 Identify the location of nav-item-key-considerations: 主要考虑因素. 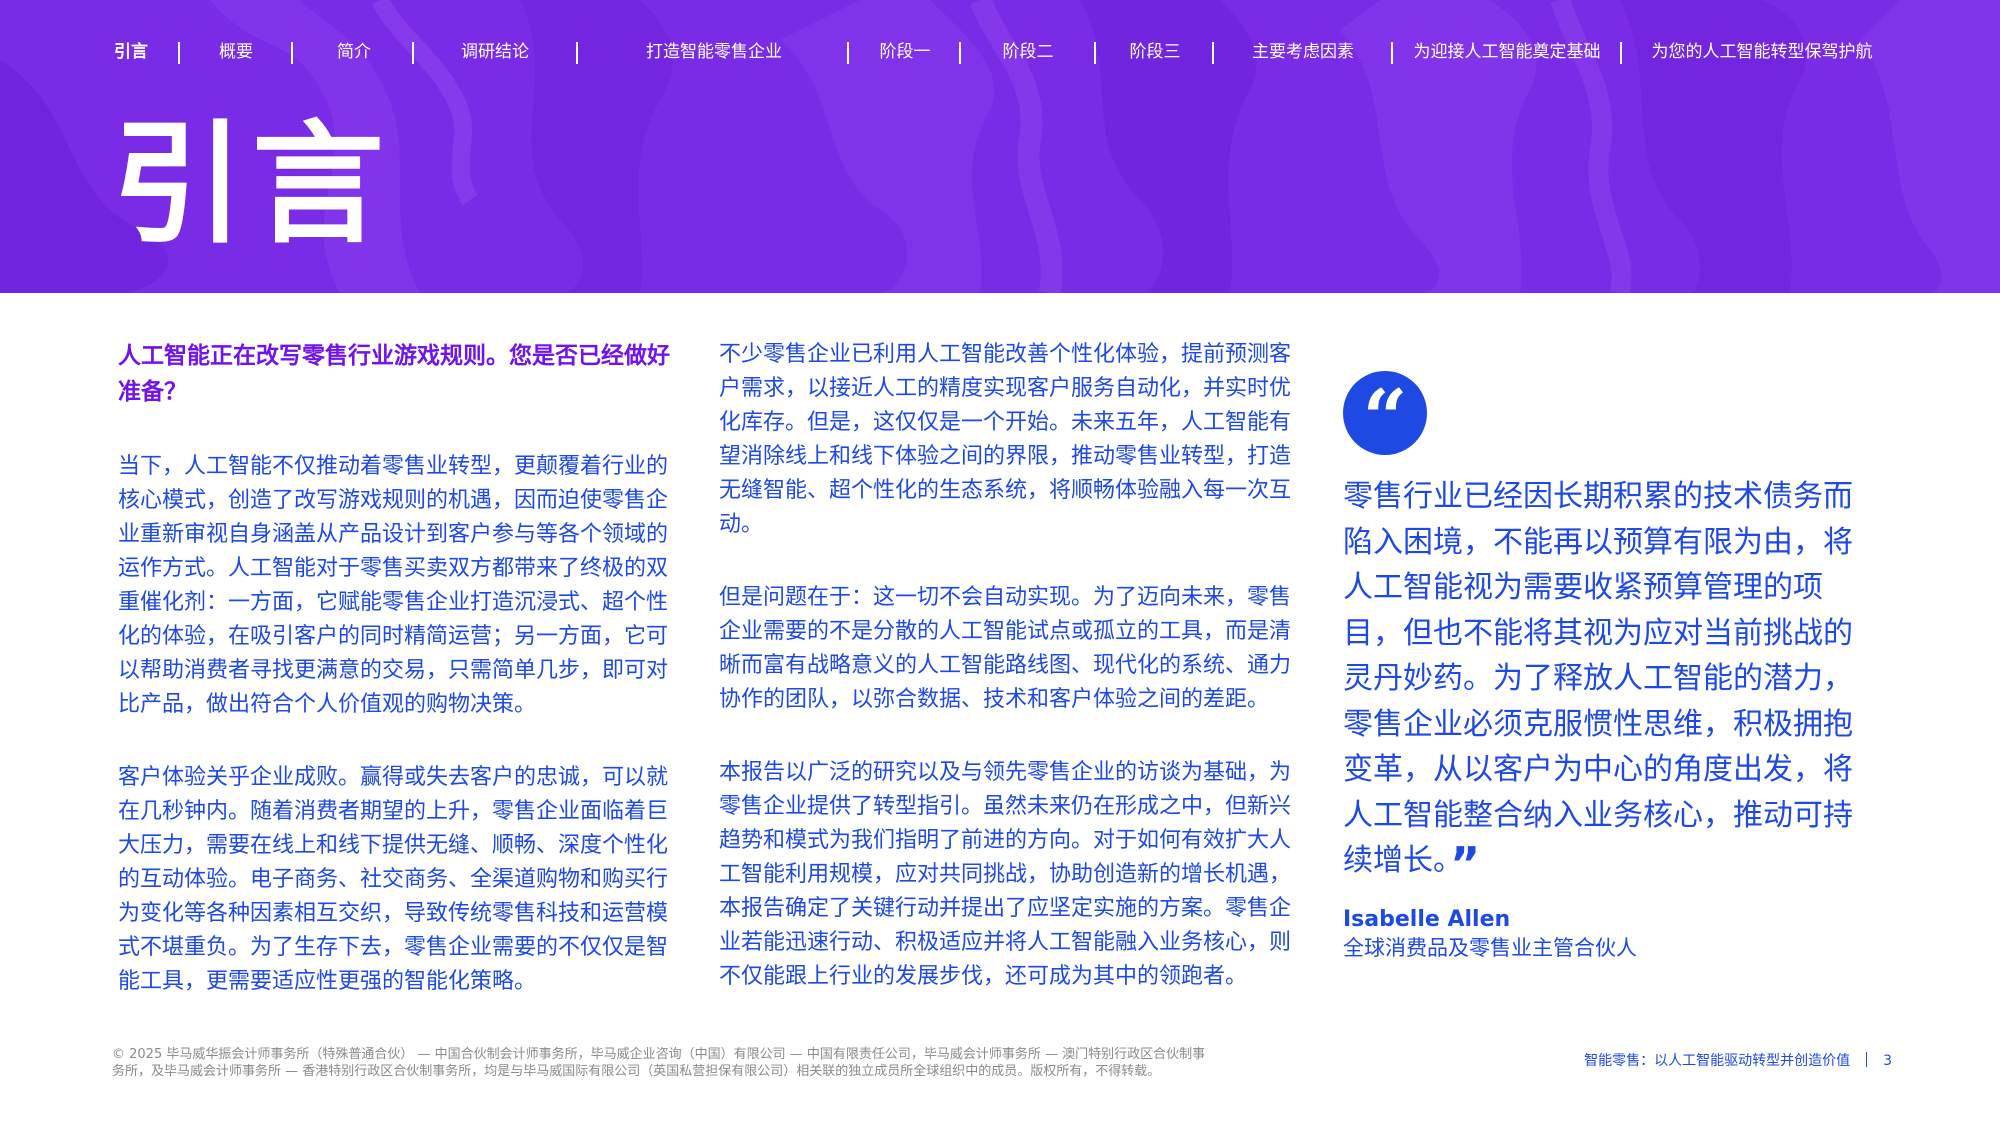
(1303, 52).